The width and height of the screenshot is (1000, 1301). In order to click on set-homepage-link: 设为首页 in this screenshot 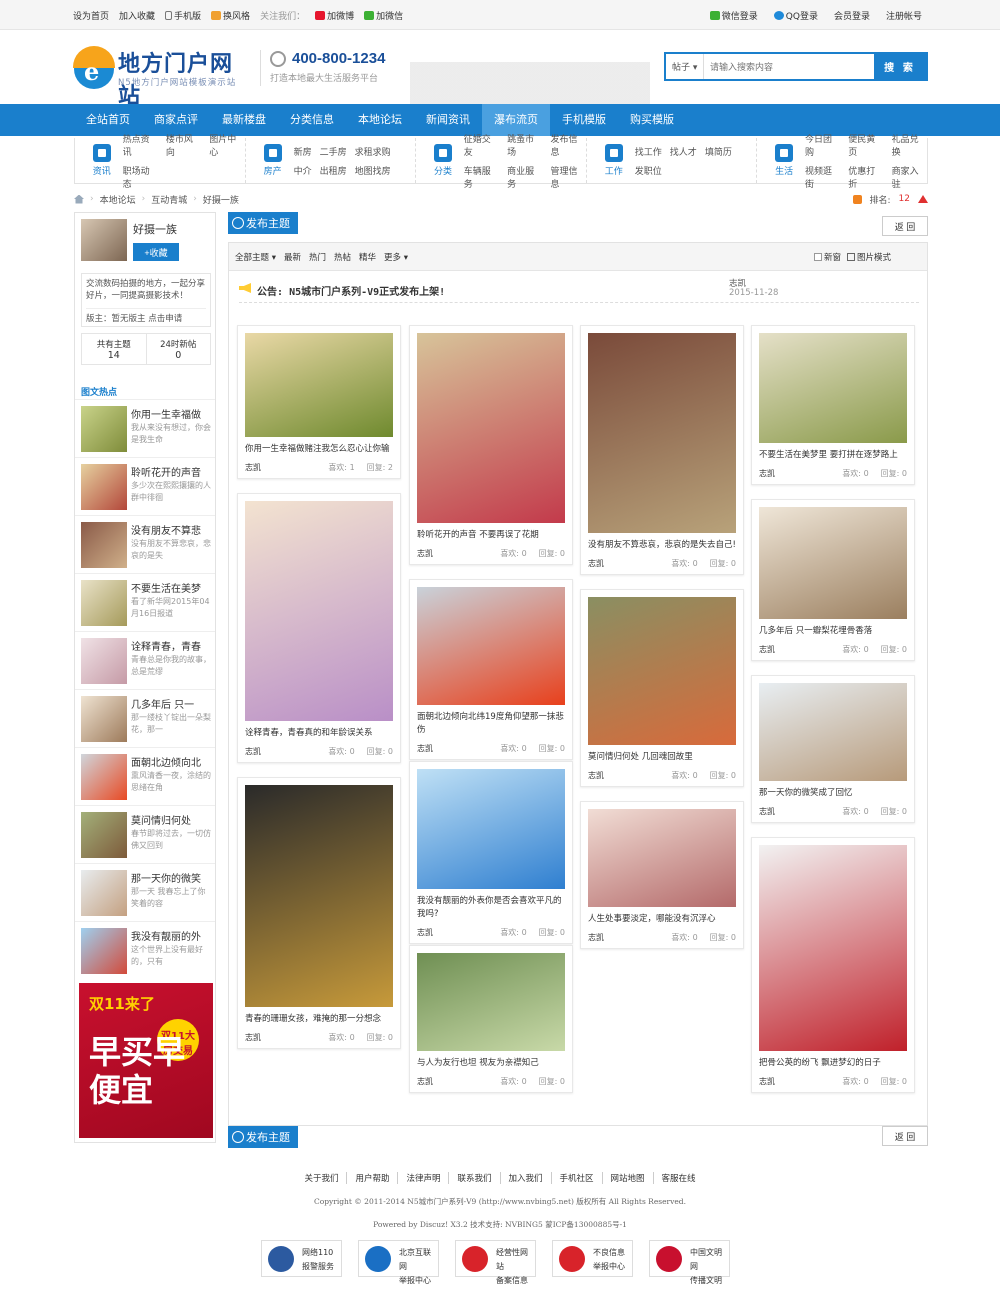, I will do `click(91, 15)`.